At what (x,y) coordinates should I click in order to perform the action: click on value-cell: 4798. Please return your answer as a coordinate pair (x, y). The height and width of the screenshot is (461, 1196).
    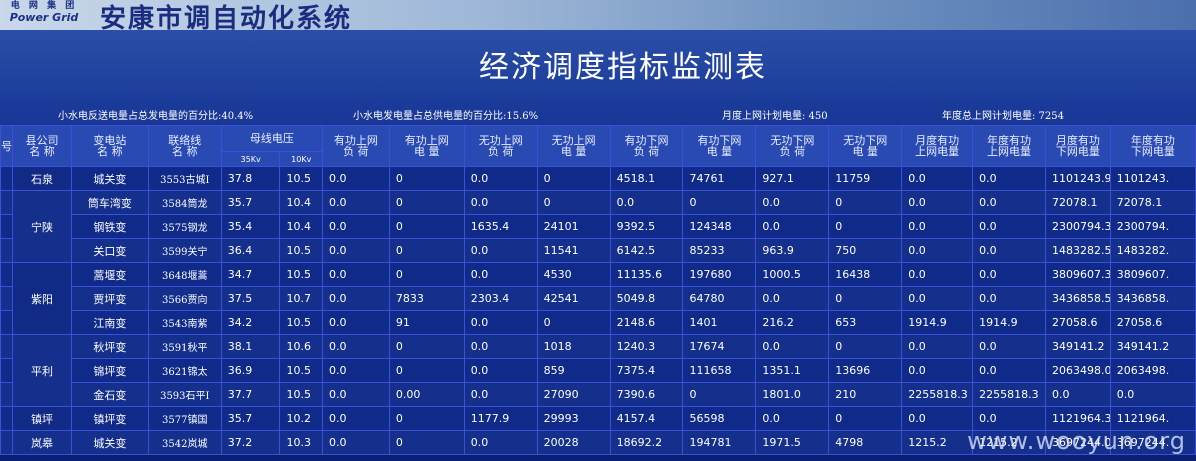
    Looking at the image, I should click on (865, 442).